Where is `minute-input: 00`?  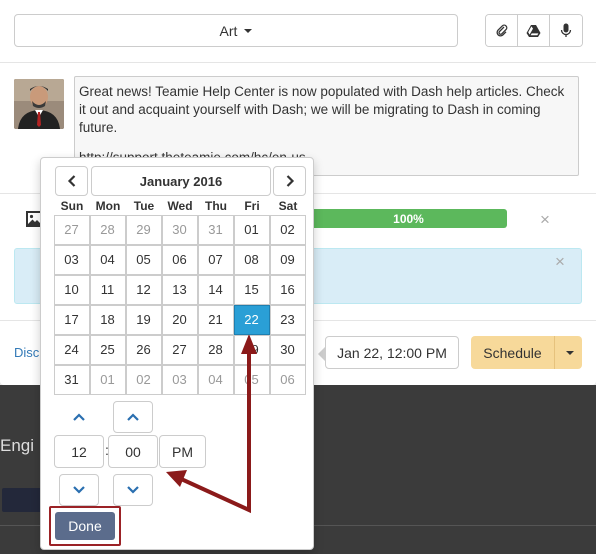
minute-input: 00 is located at coordinates (133, 451).